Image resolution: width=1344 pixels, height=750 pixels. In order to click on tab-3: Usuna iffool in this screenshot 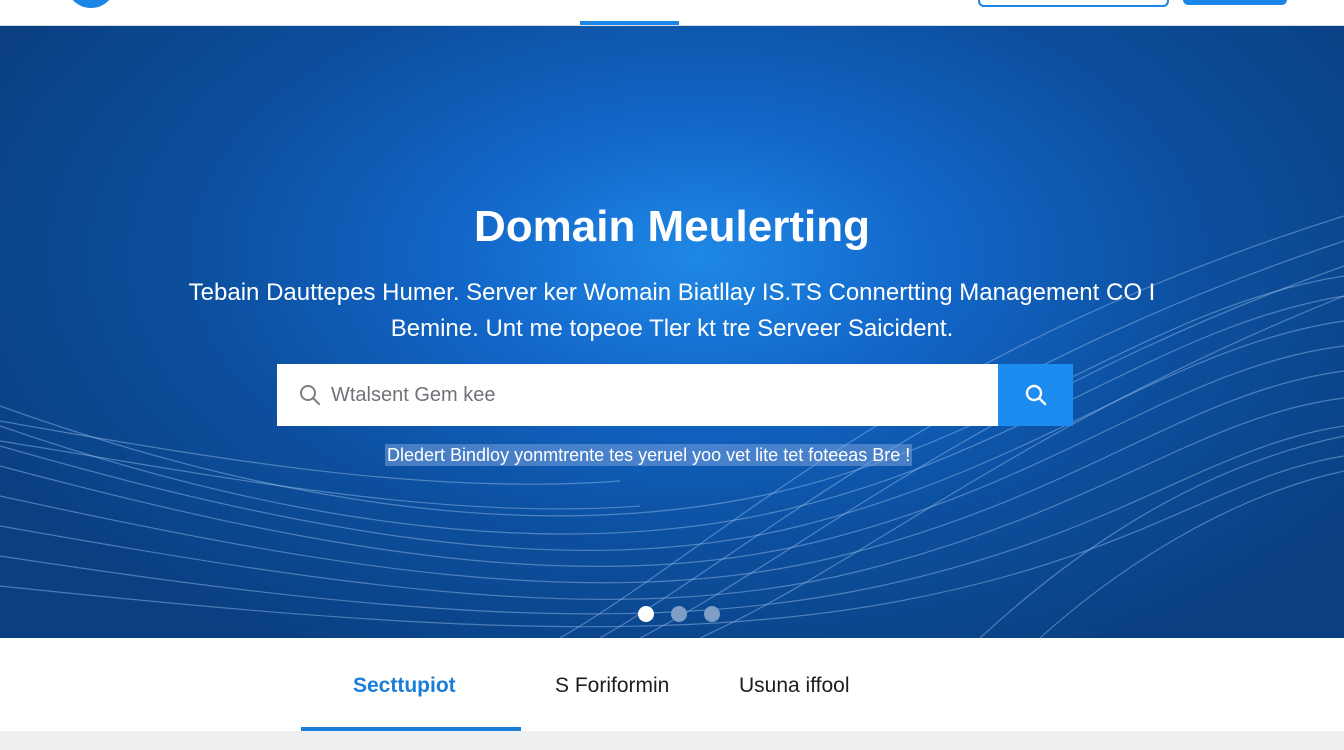, I will do `click(794, 686)`.